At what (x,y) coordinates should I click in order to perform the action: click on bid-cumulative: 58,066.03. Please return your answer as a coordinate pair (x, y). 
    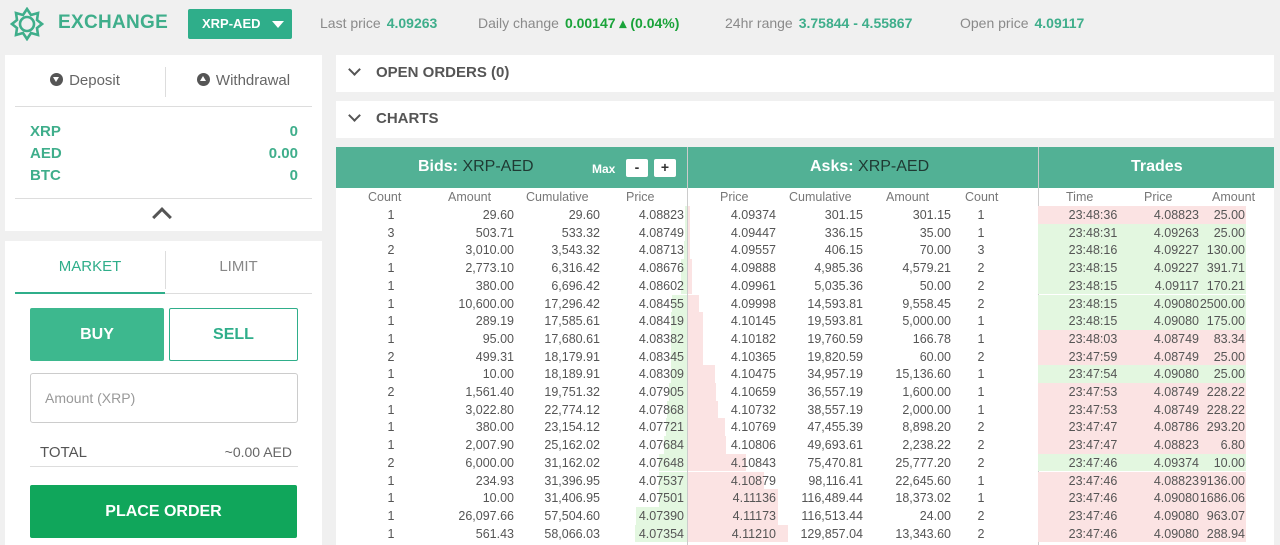
    Looking at the image, I should click on (572, 533).